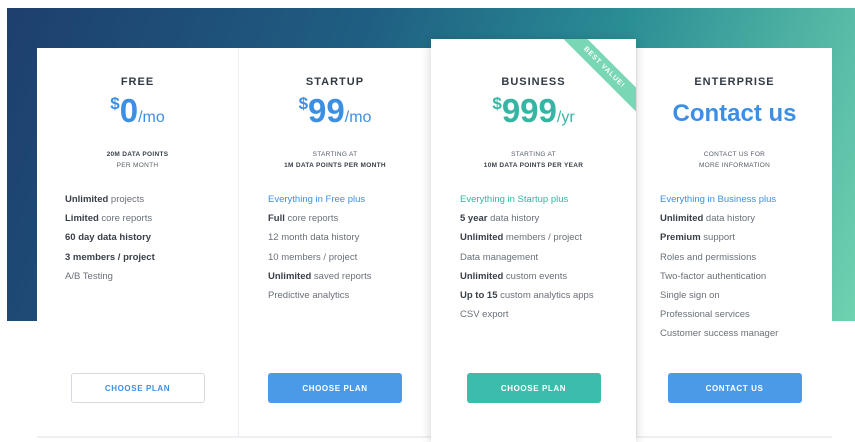 The width and height of the screenshot is (855, 442). Describe the element at coordinates (314, 238) in the screenshot. I see `feature-item: 12 month data history` at that location.